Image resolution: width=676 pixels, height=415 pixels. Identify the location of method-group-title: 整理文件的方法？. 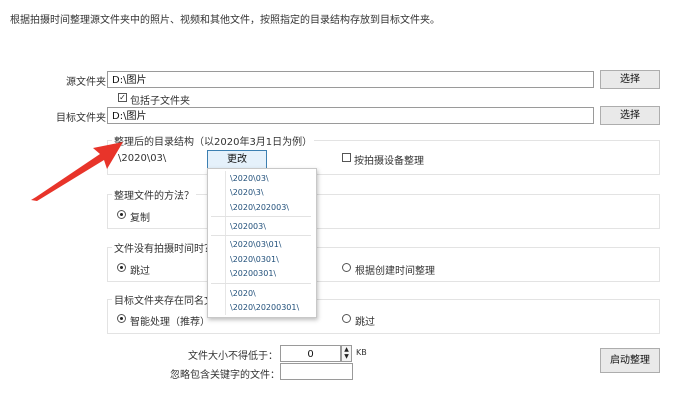
(154, 194).